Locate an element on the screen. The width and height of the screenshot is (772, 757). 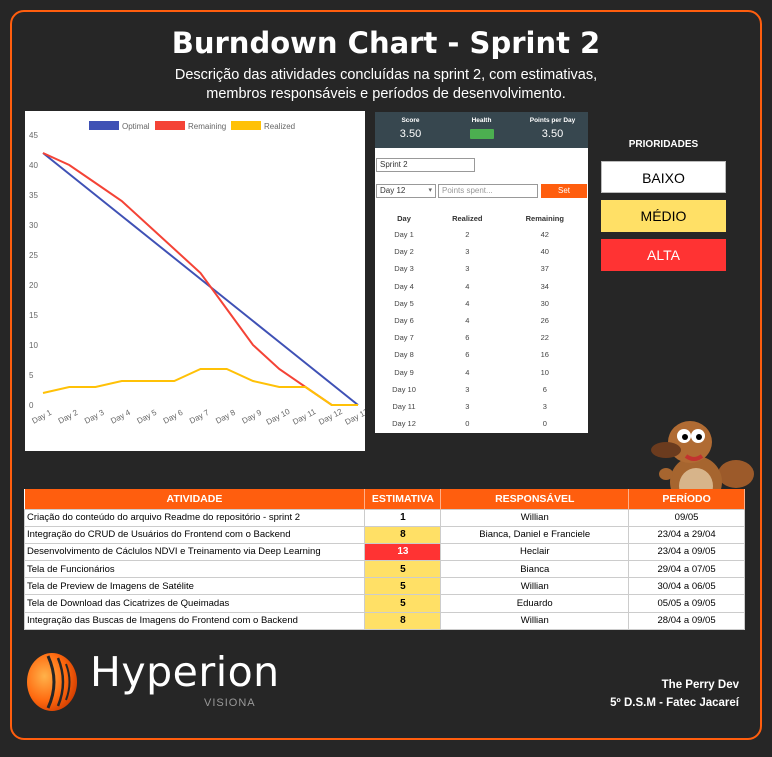
x-tick-label: Day 4 is located at coordinates (120, 417).